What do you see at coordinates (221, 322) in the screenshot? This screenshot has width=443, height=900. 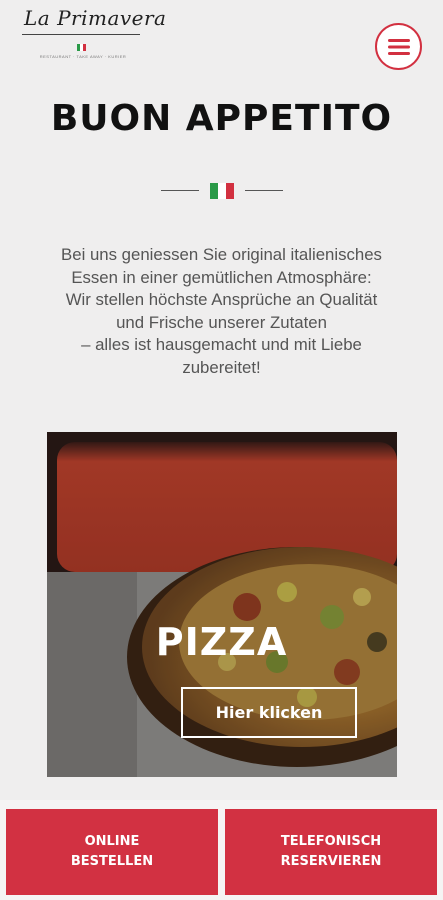 I see `intro-line: und Frische unserer Zutaten` at bounding box center [221, 322].